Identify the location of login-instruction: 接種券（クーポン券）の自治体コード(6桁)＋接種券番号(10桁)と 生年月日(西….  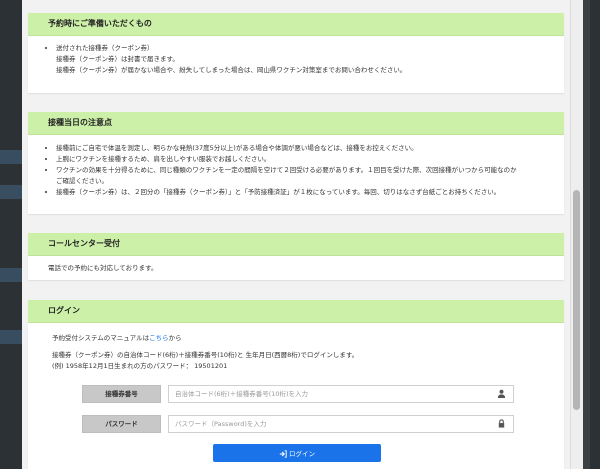
(205, 355).